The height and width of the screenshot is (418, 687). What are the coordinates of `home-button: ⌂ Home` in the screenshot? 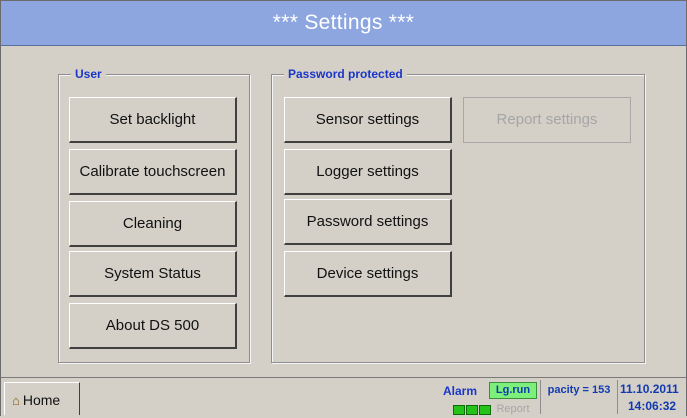 It's located at (42, 398).